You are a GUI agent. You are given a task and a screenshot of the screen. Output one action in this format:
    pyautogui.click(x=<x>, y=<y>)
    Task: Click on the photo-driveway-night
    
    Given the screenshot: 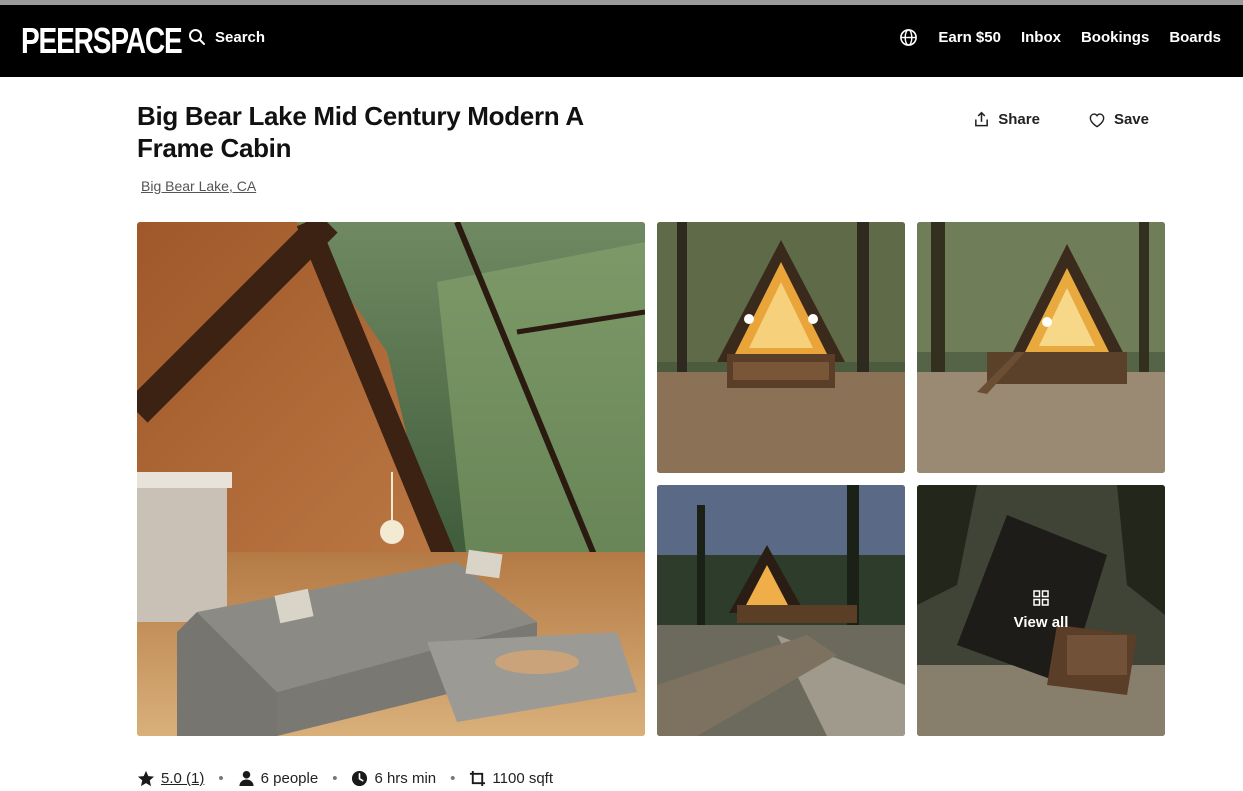 What is the action you would take?
    pyautogui.click(x=781, y=610)
    